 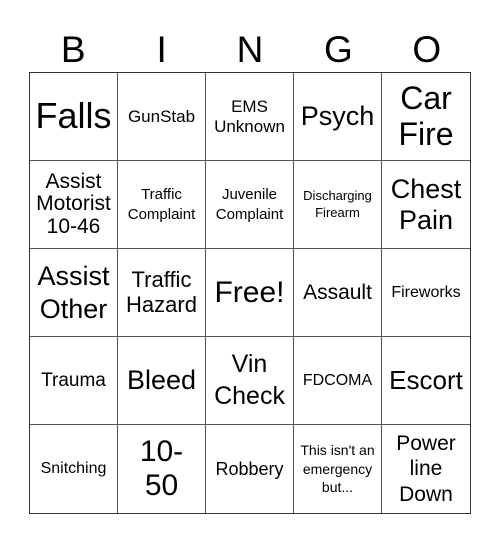 I want to click on cell-label: EMS Unknown, so click(x=249, y=116).